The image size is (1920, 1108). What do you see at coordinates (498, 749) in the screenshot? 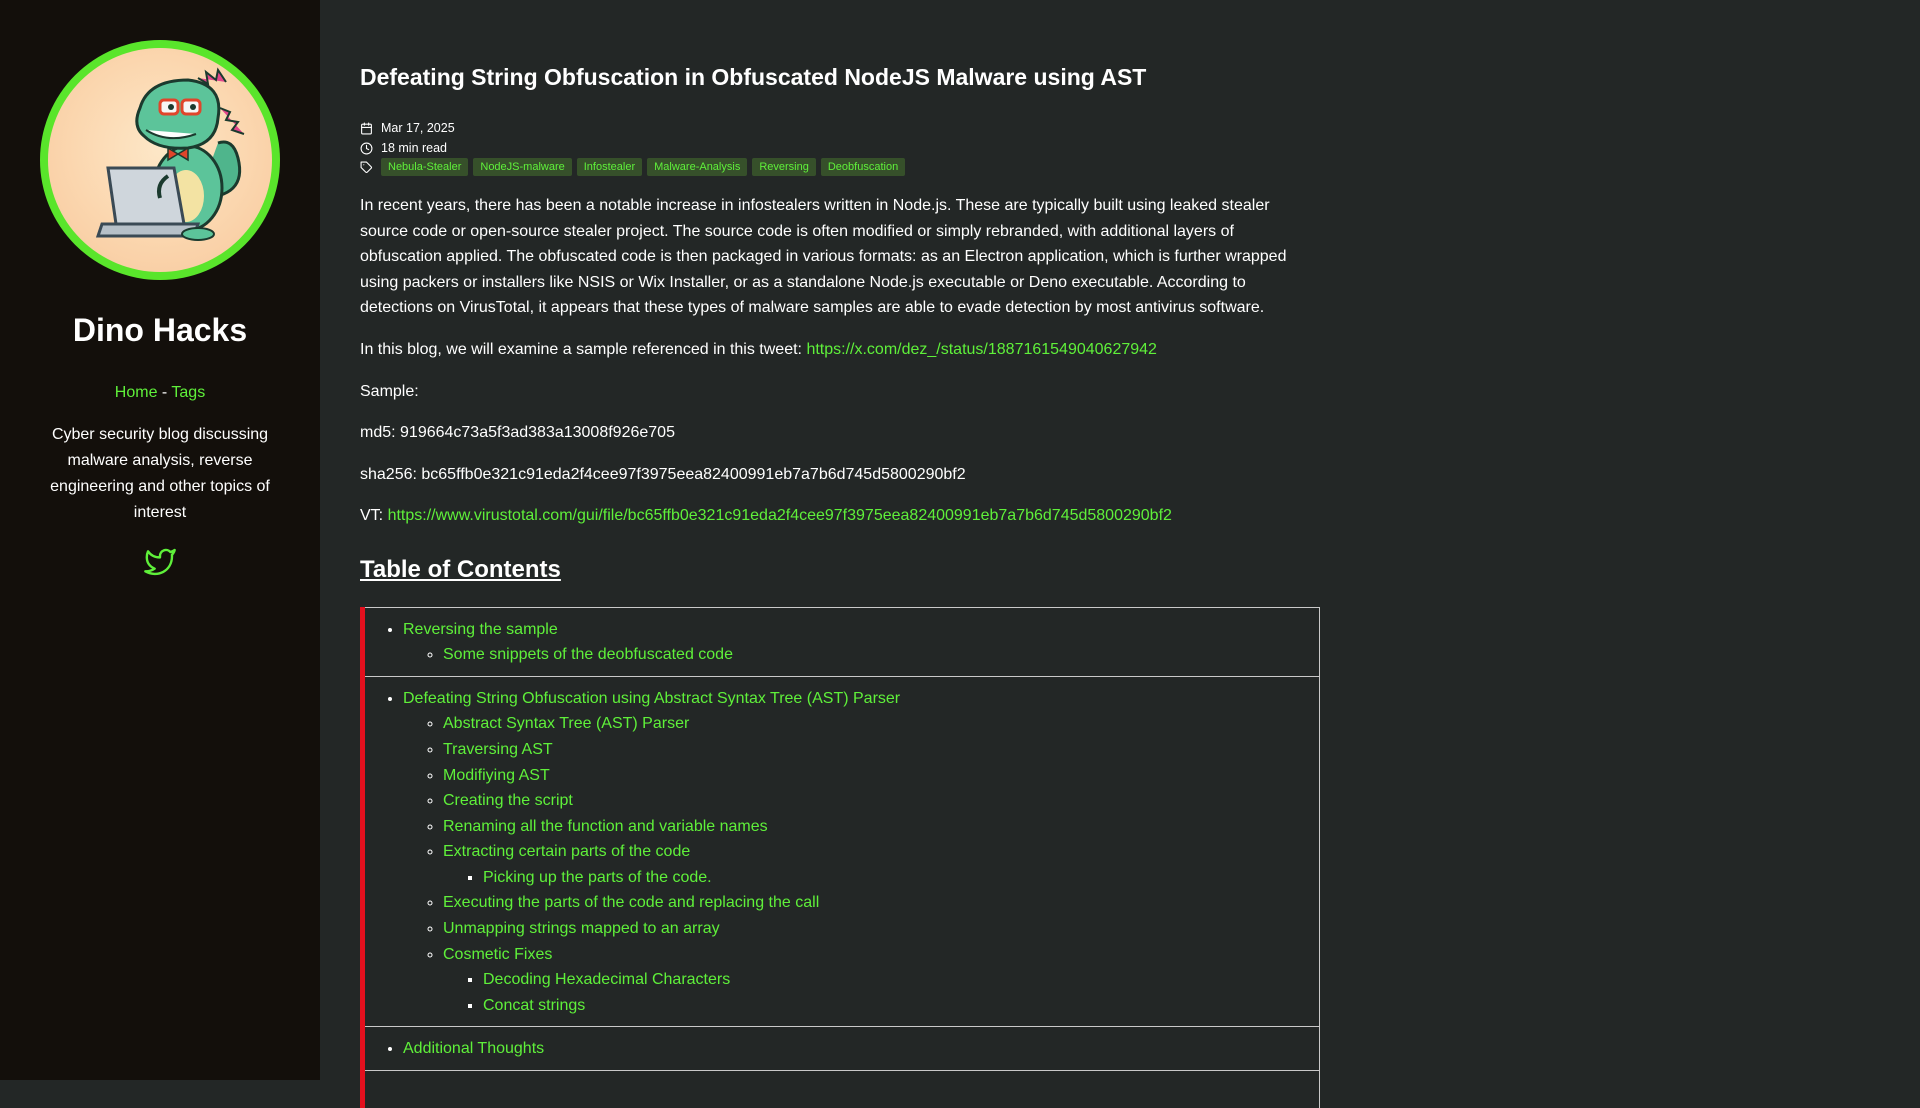
I see `toc-link: Traversing AST` at bounding box center [498, 749].